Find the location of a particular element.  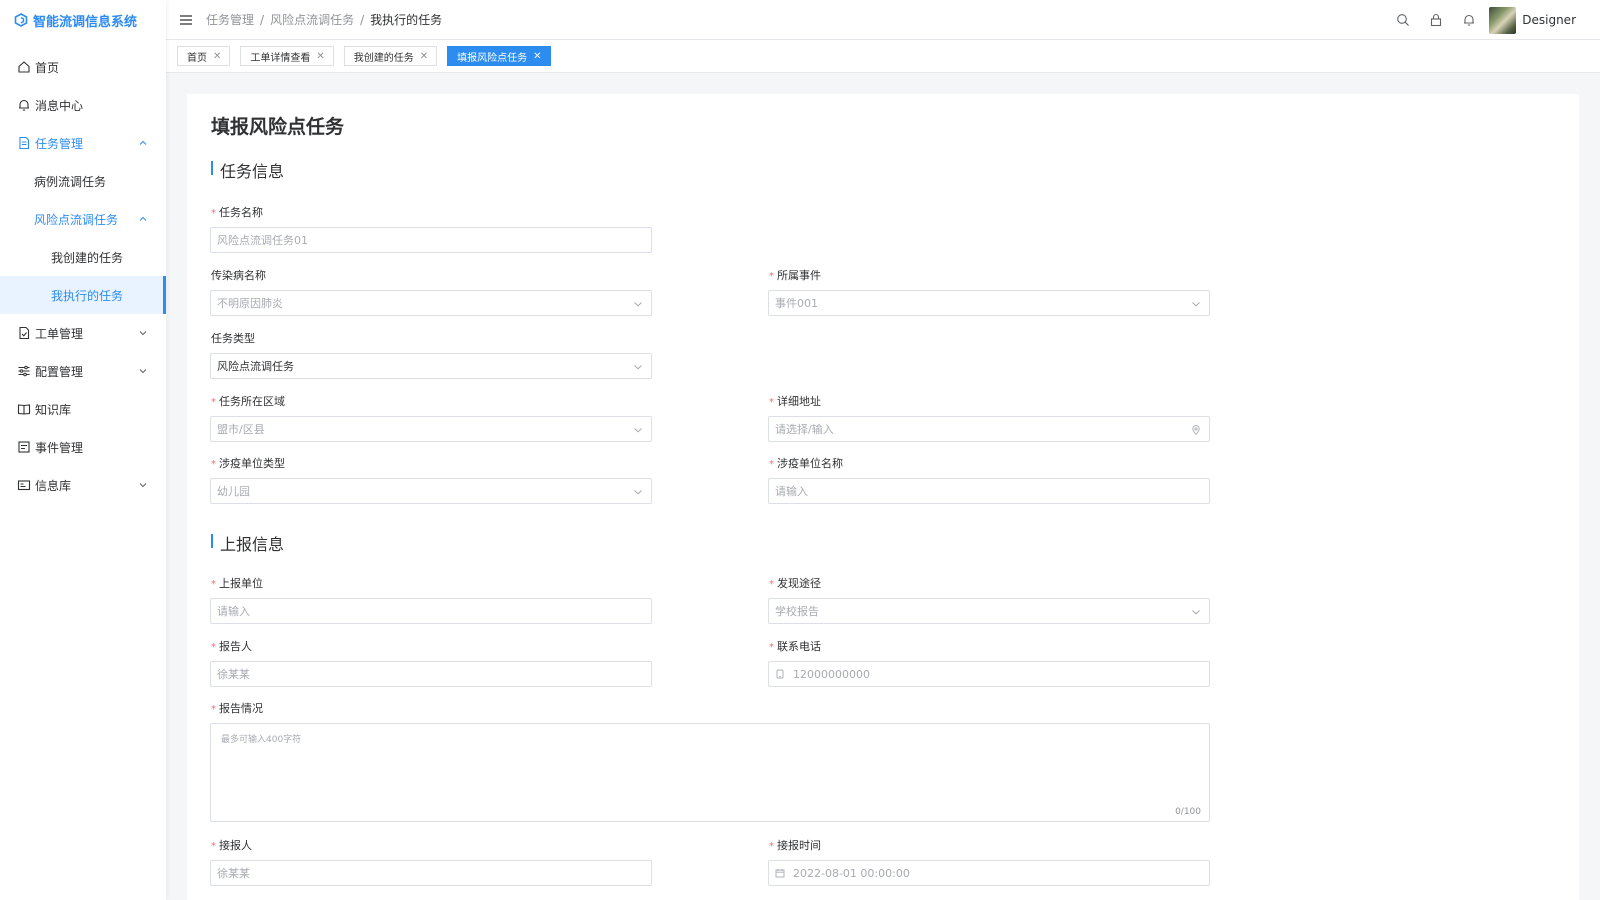

input-value: 盟市/区县 is located at coordinates (241, 429).